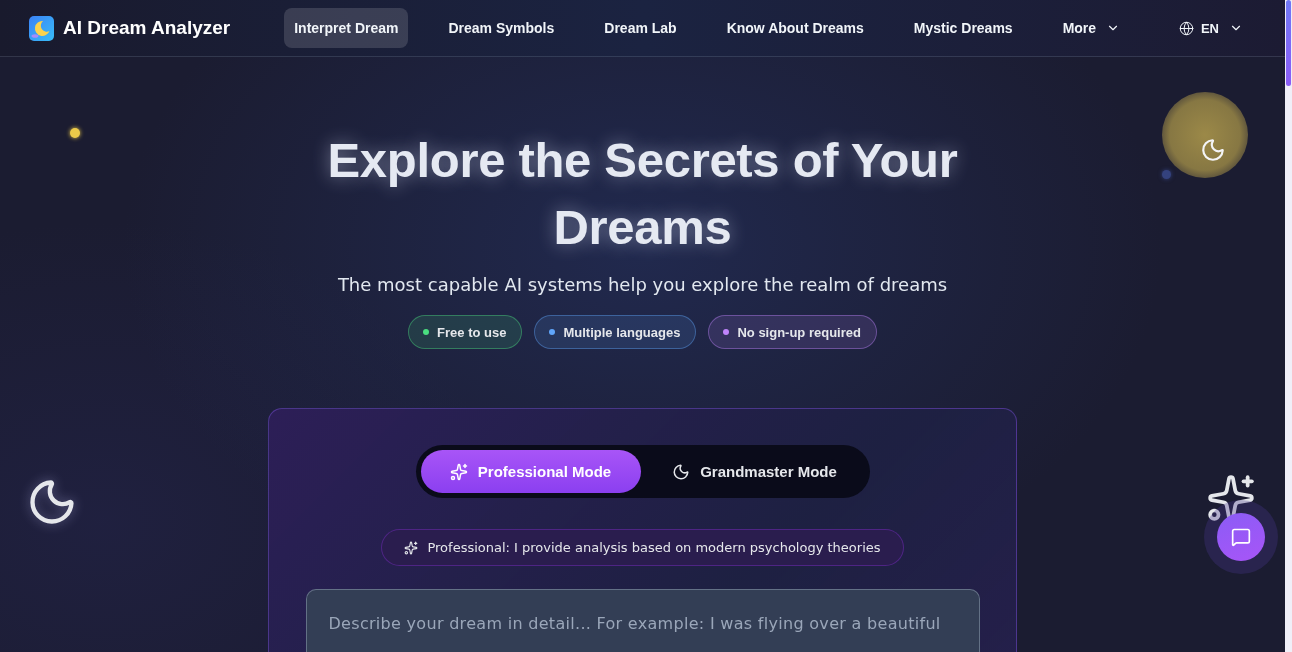 The width and height of the screenshot is (1292, 652). What do you see at coordinates (465, 332) in the screenshot?
I see `feature-badge: Free to use` at bounding box center [465, 332].